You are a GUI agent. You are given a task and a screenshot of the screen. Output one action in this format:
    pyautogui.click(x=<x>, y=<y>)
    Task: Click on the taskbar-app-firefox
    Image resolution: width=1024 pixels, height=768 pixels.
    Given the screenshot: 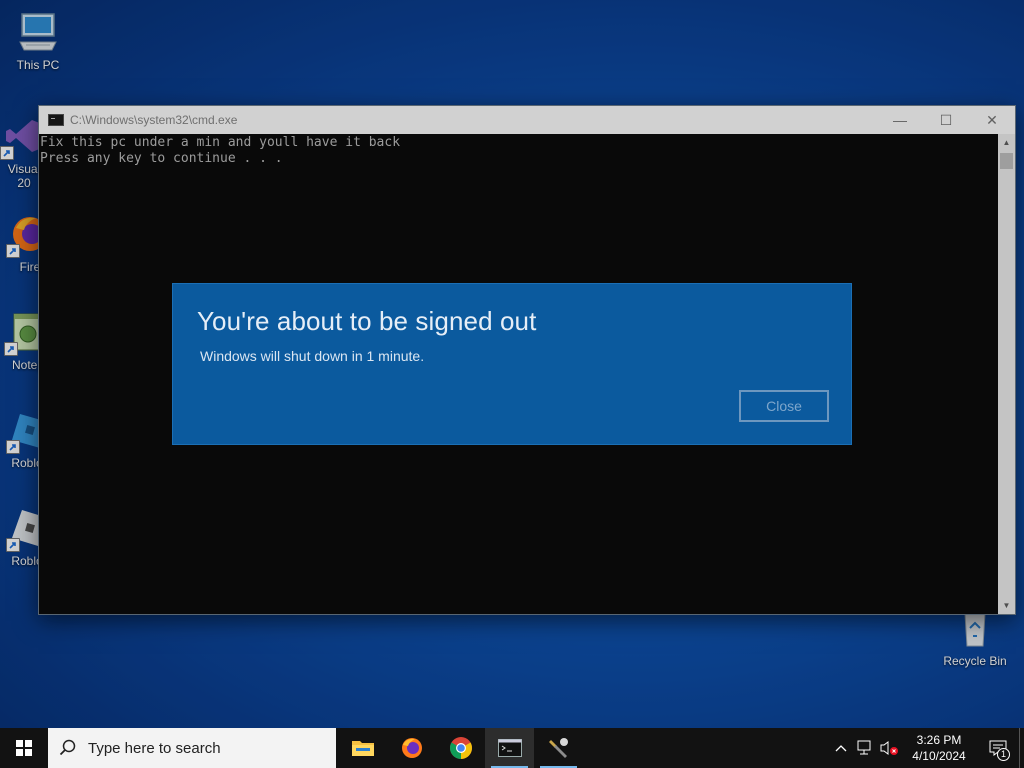 What is the action you would take?
    pyautogui.click(x=411, y=748)
    